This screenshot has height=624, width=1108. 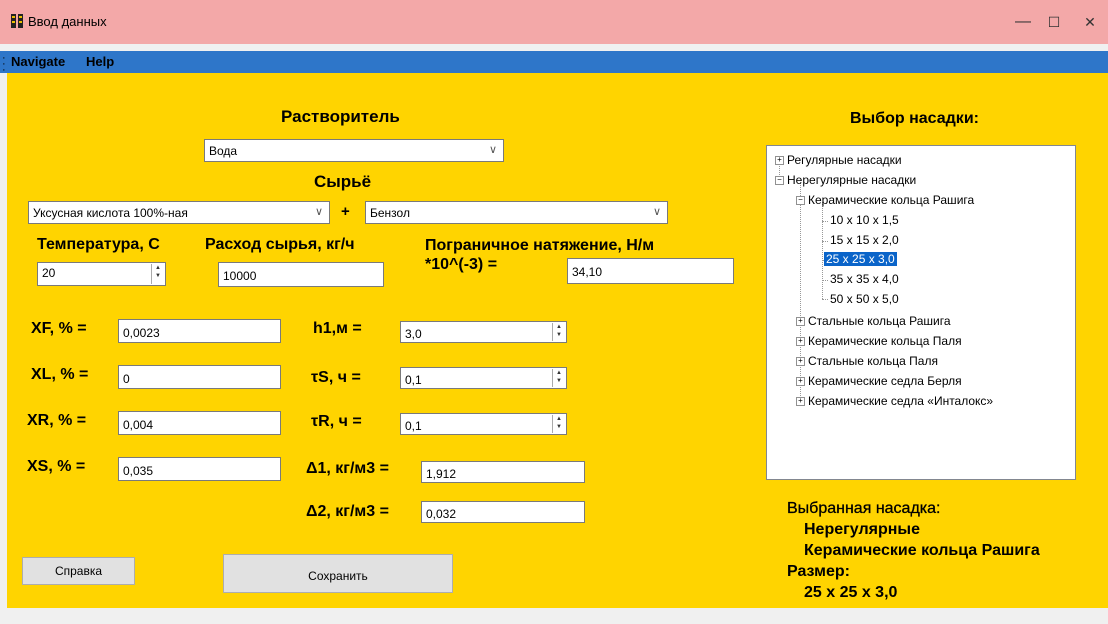 I want to click on delta1-label: Δ1, кг/м3 =, so click(x=347, y=468).